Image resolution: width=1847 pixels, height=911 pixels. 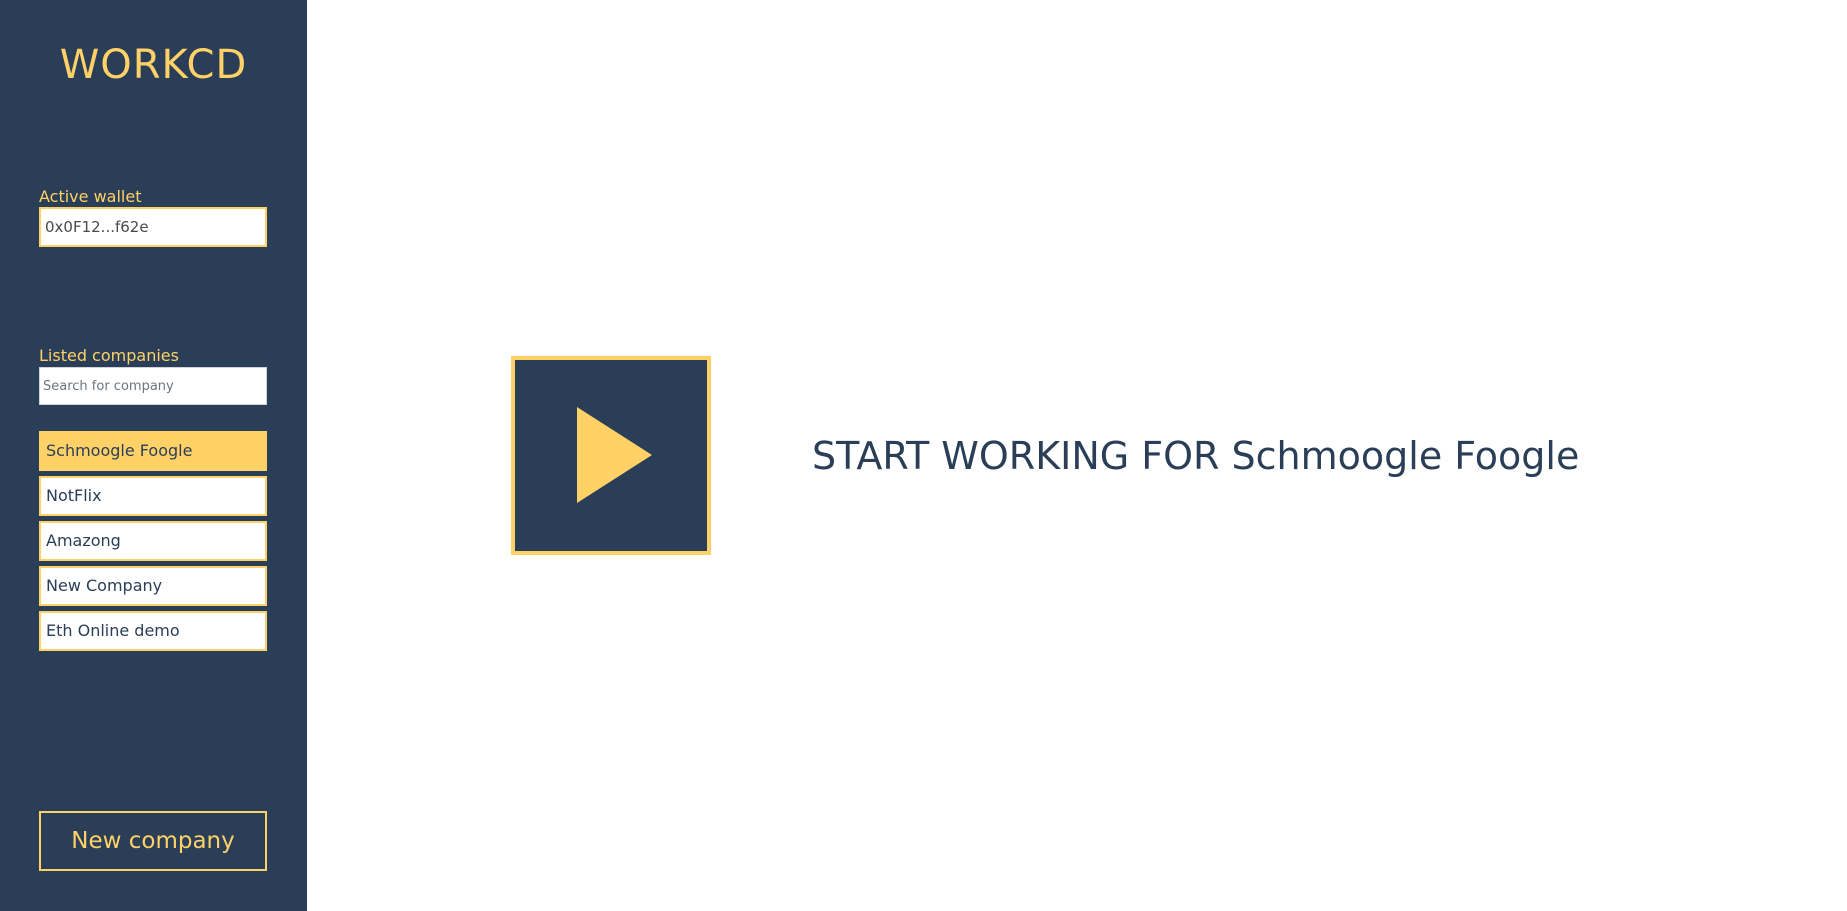 I want to click on start-working-text: START WORKING FOR Schmoogle Foogle, so click(x=1195, y=456).